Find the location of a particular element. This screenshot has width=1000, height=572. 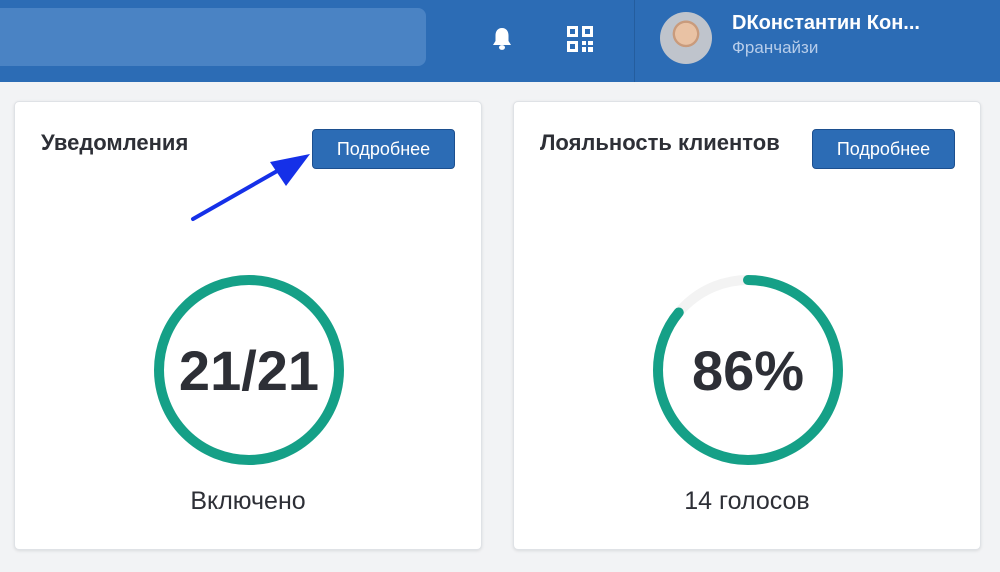

top-bar: DКонстантин Кон... Франчайзи is located at coordinates (500, 41).